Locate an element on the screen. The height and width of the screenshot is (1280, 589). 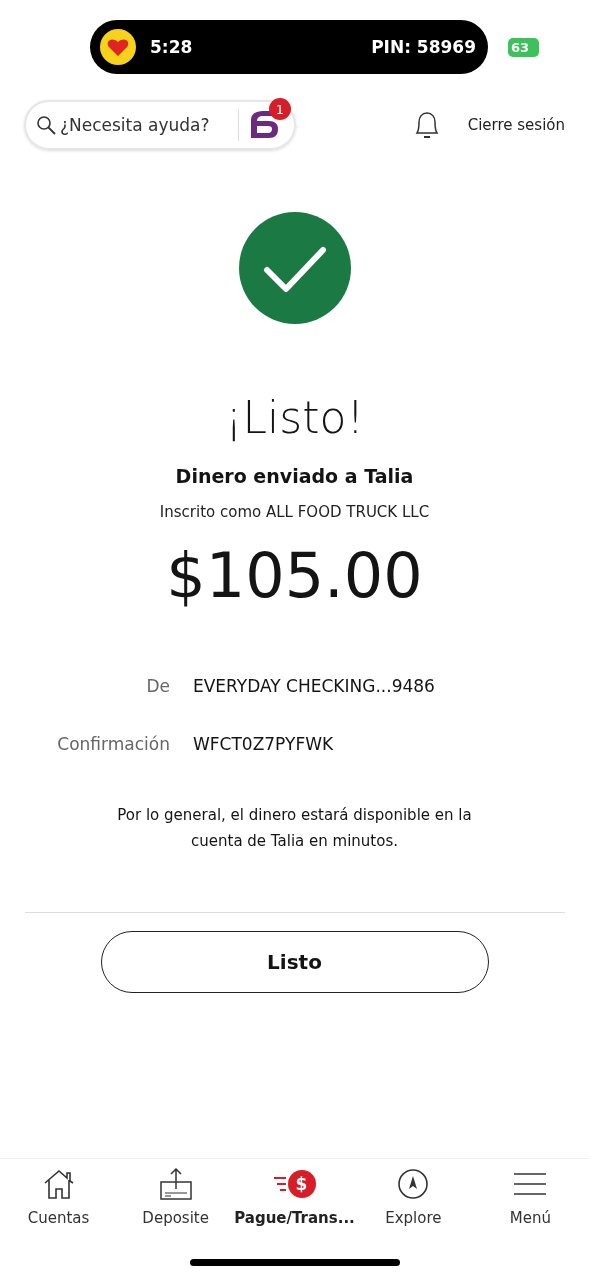
compass-icon is located at coordinates (413, 1184).